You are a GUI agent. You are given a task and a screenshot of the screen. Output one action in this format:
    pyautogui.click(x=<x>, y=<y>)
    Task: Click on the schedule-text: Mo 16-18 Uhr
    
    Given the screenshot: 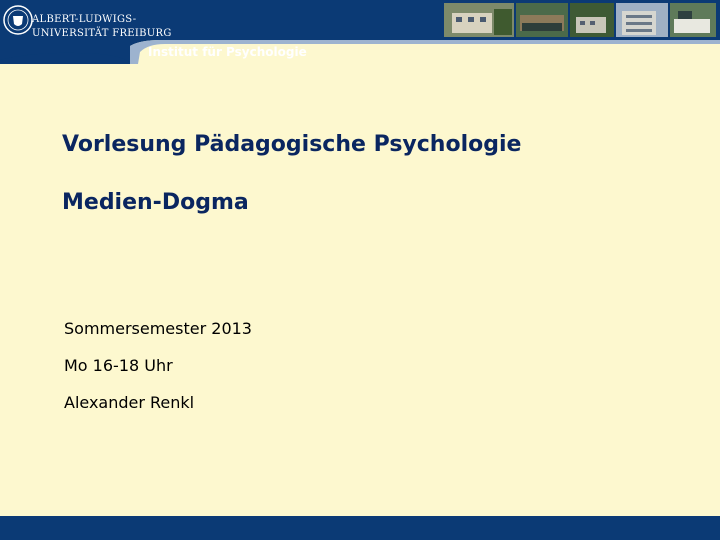 What is the action you would take?
    pyautogui.click(x=118, y=365)
    